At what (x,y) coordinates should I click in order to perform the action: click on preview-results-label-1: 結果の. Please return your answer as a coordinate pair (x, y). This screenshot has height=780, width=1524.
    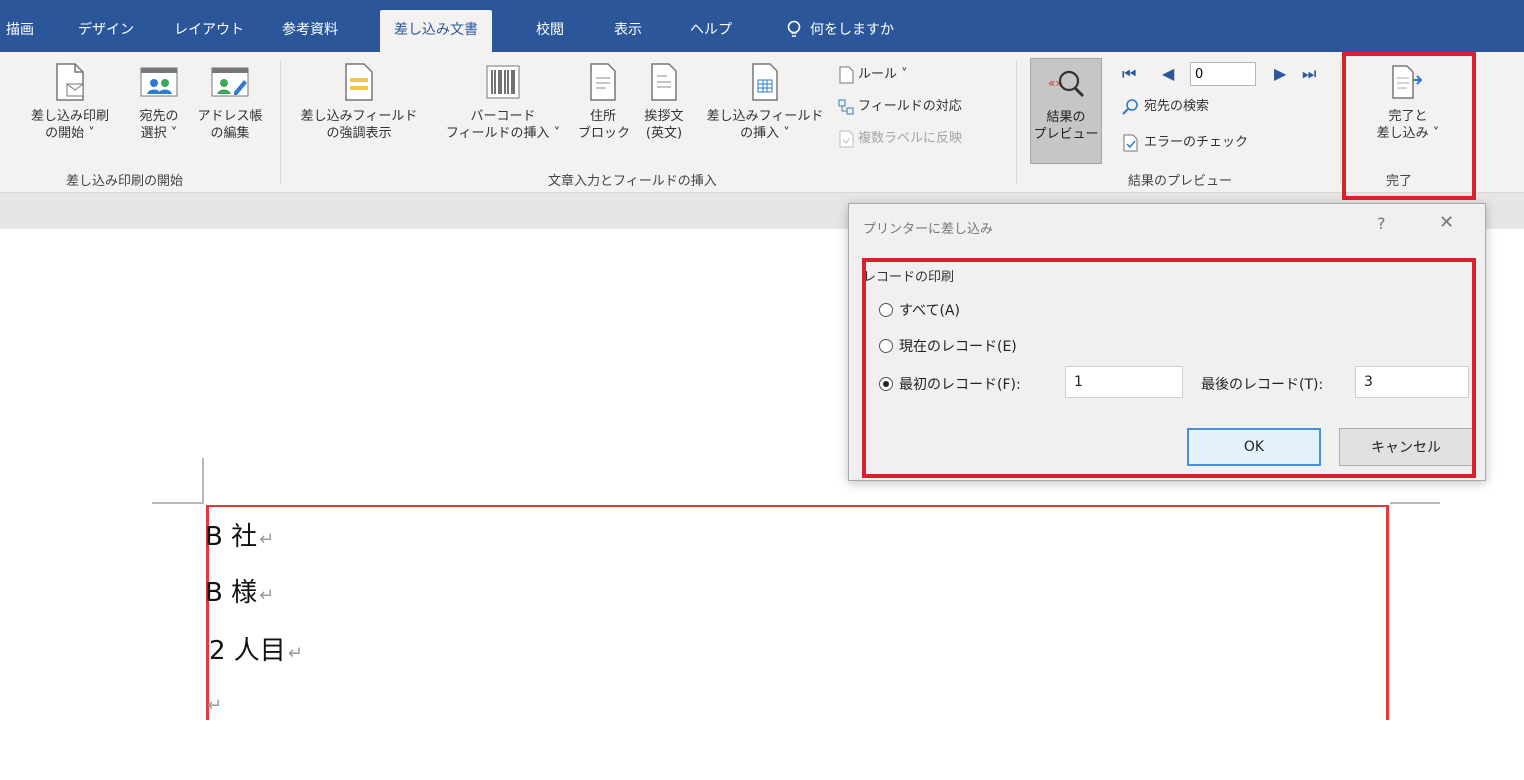
    Looking at the image, I should click on (1066, 117).